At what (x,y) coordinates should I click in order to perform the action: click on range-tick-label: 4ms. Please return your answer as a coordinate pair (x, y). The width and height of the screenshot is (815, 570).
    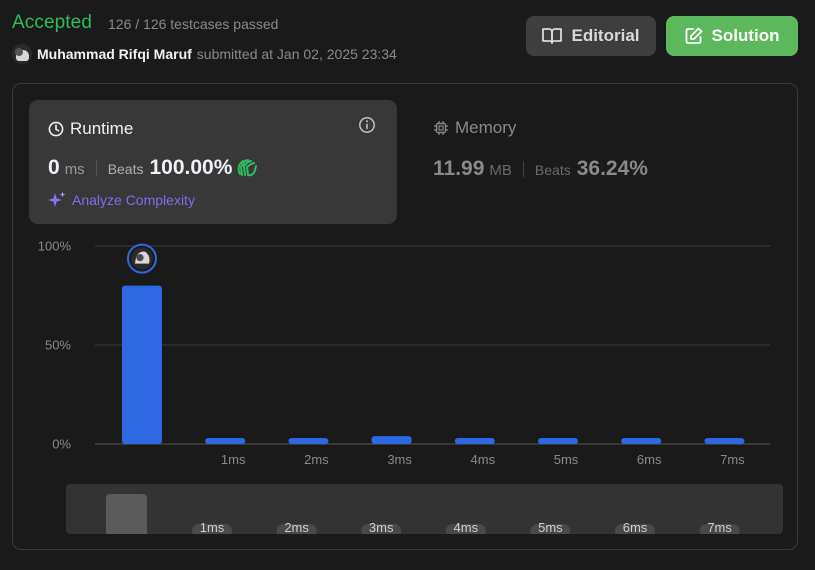
    Looking at the image, I should click on (466, 527).